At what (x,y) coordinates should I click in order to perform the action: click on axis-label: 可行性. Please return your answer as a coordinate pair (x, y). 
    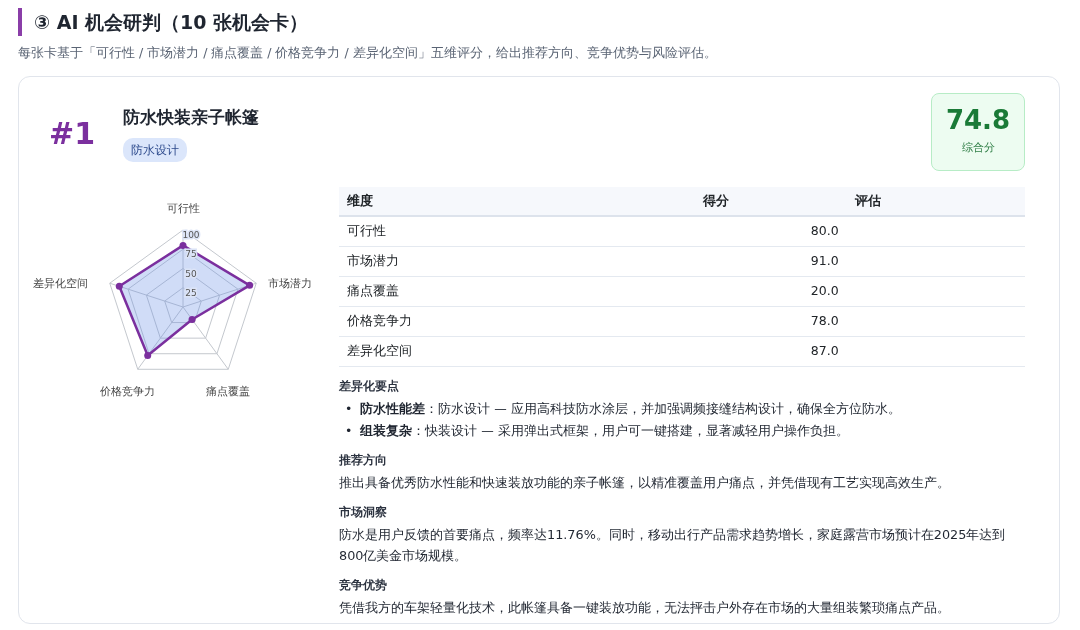
    Looking at the image, I should click on (183, 207).